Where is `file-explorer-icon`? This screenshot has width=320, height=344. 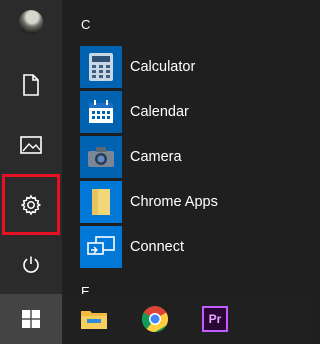
file-explorer-icon is located at coordinates (94, 320).